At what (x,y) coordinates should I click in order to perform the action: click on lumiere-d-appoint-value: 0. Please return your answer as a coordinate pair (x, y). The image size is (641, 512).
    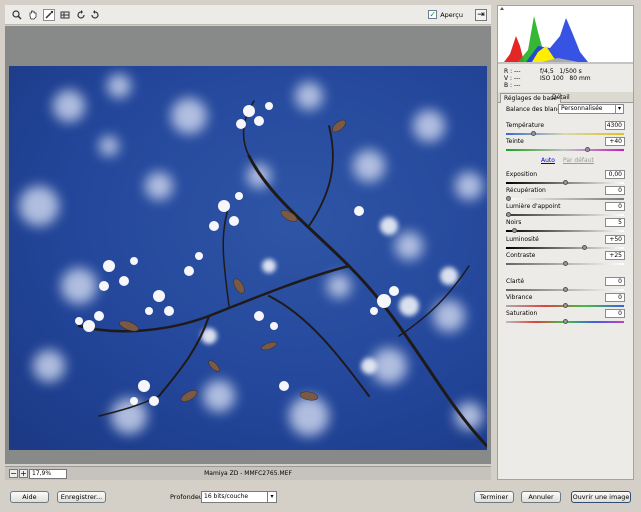
    Looking at the image, I should click on (615, 206).